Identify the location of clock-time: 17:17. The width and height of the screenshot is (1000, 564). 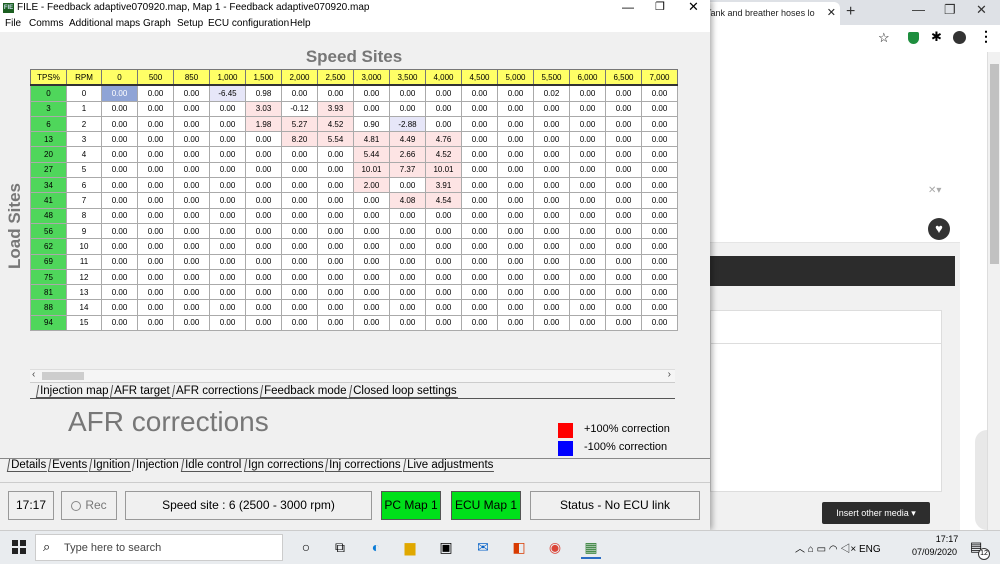
(947, 539).